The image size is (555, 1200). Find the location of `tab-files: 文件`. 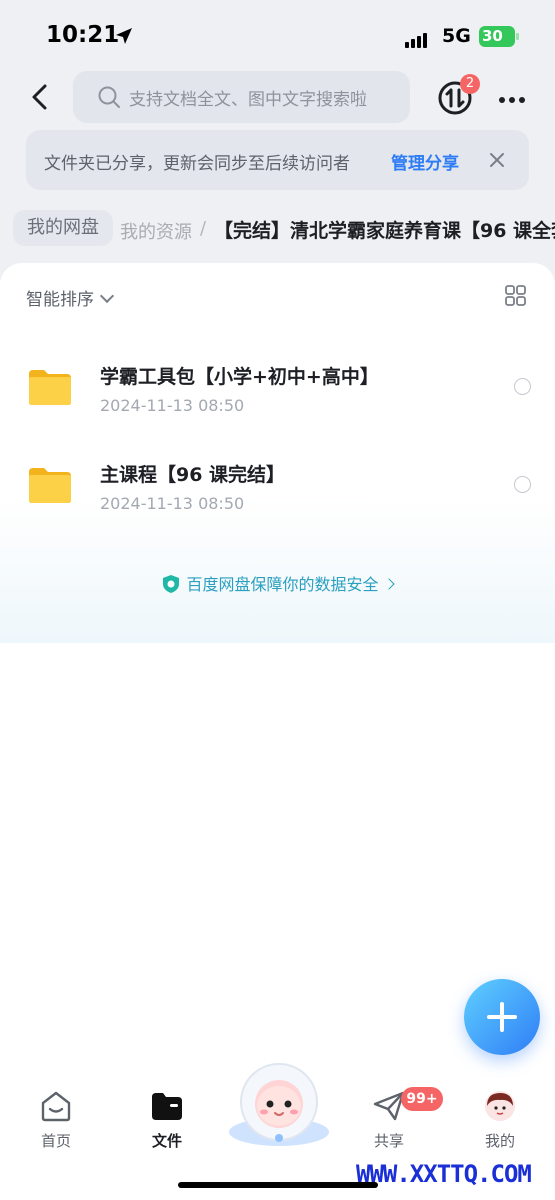

tab-files: 文件 is located at coordinates (167, 1120).